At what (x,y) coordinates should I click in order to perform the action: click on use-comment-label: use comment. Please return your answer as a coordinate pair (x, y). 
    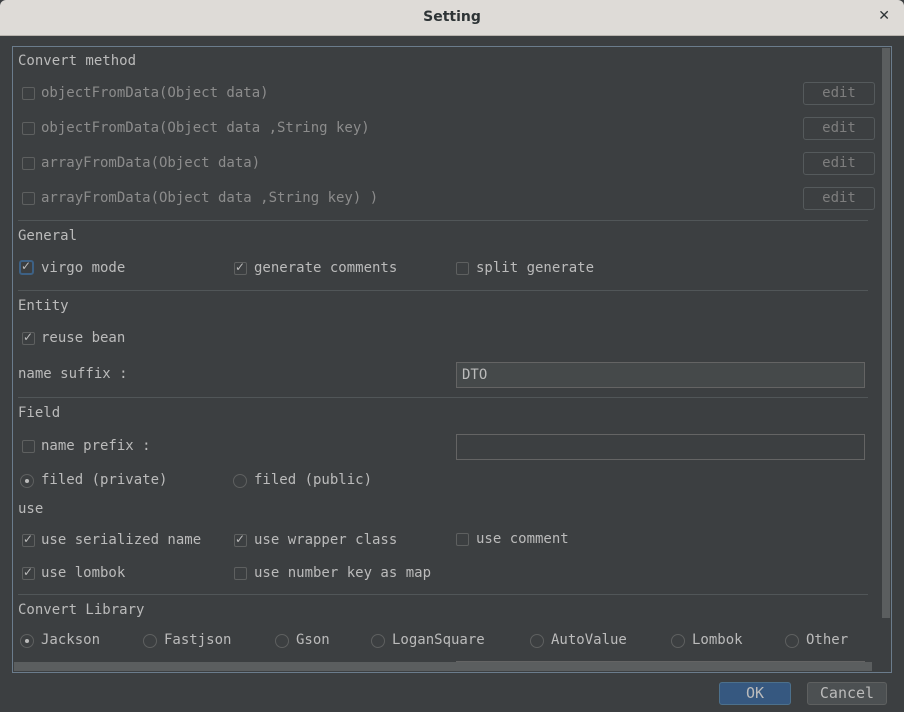
    Looking at the image, I should click on (522, 539).